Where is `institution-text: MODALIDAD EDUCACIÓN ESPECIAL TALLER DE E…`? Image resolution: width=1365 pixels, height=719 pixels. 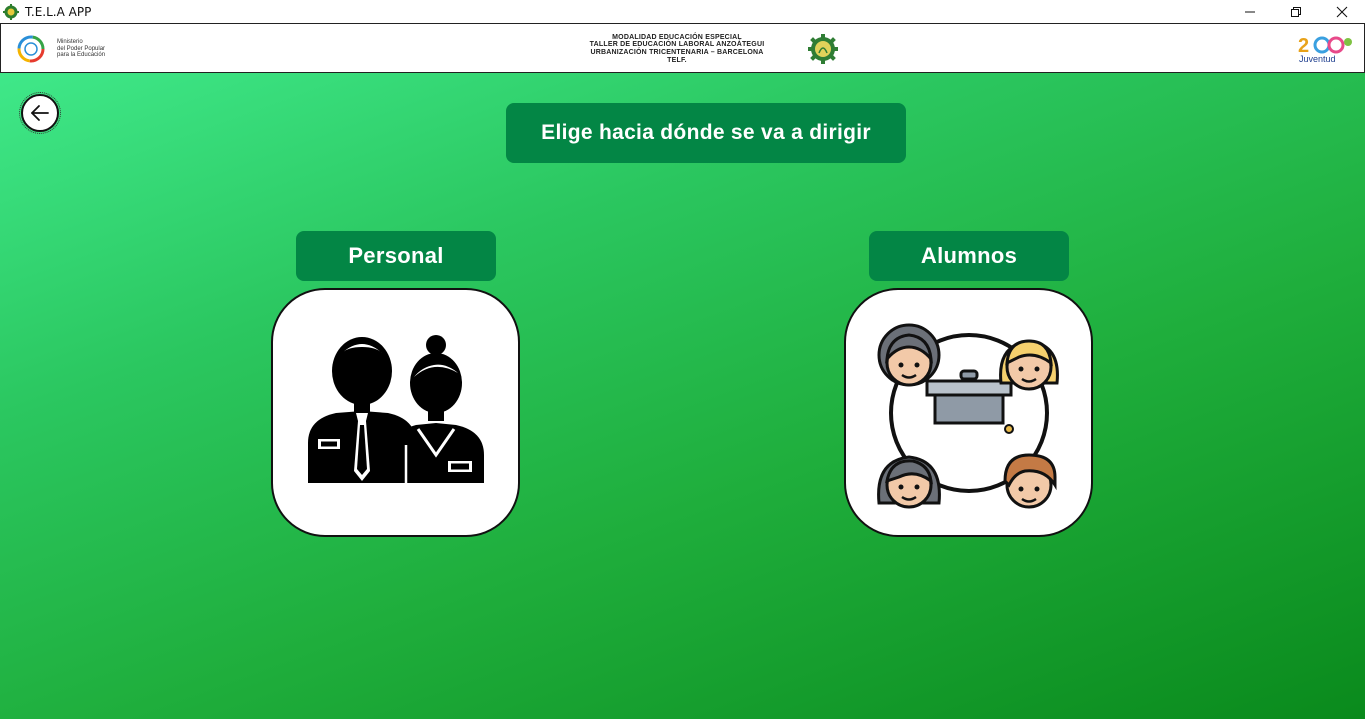
institution-text: MODALIDAD EDUCACIÓN ESPECIAL TALLER DE E… is located at coordinates (677, 48).